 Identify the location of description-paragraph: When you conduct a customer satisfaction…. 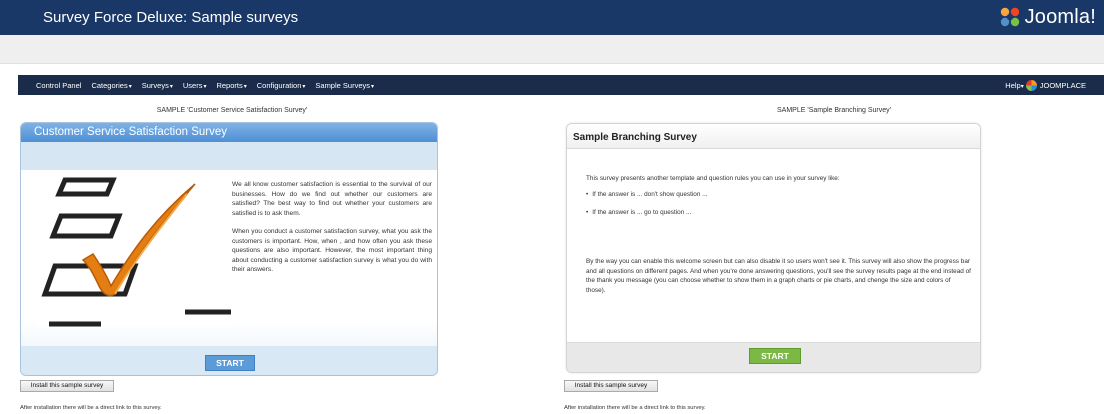
(332, 250).